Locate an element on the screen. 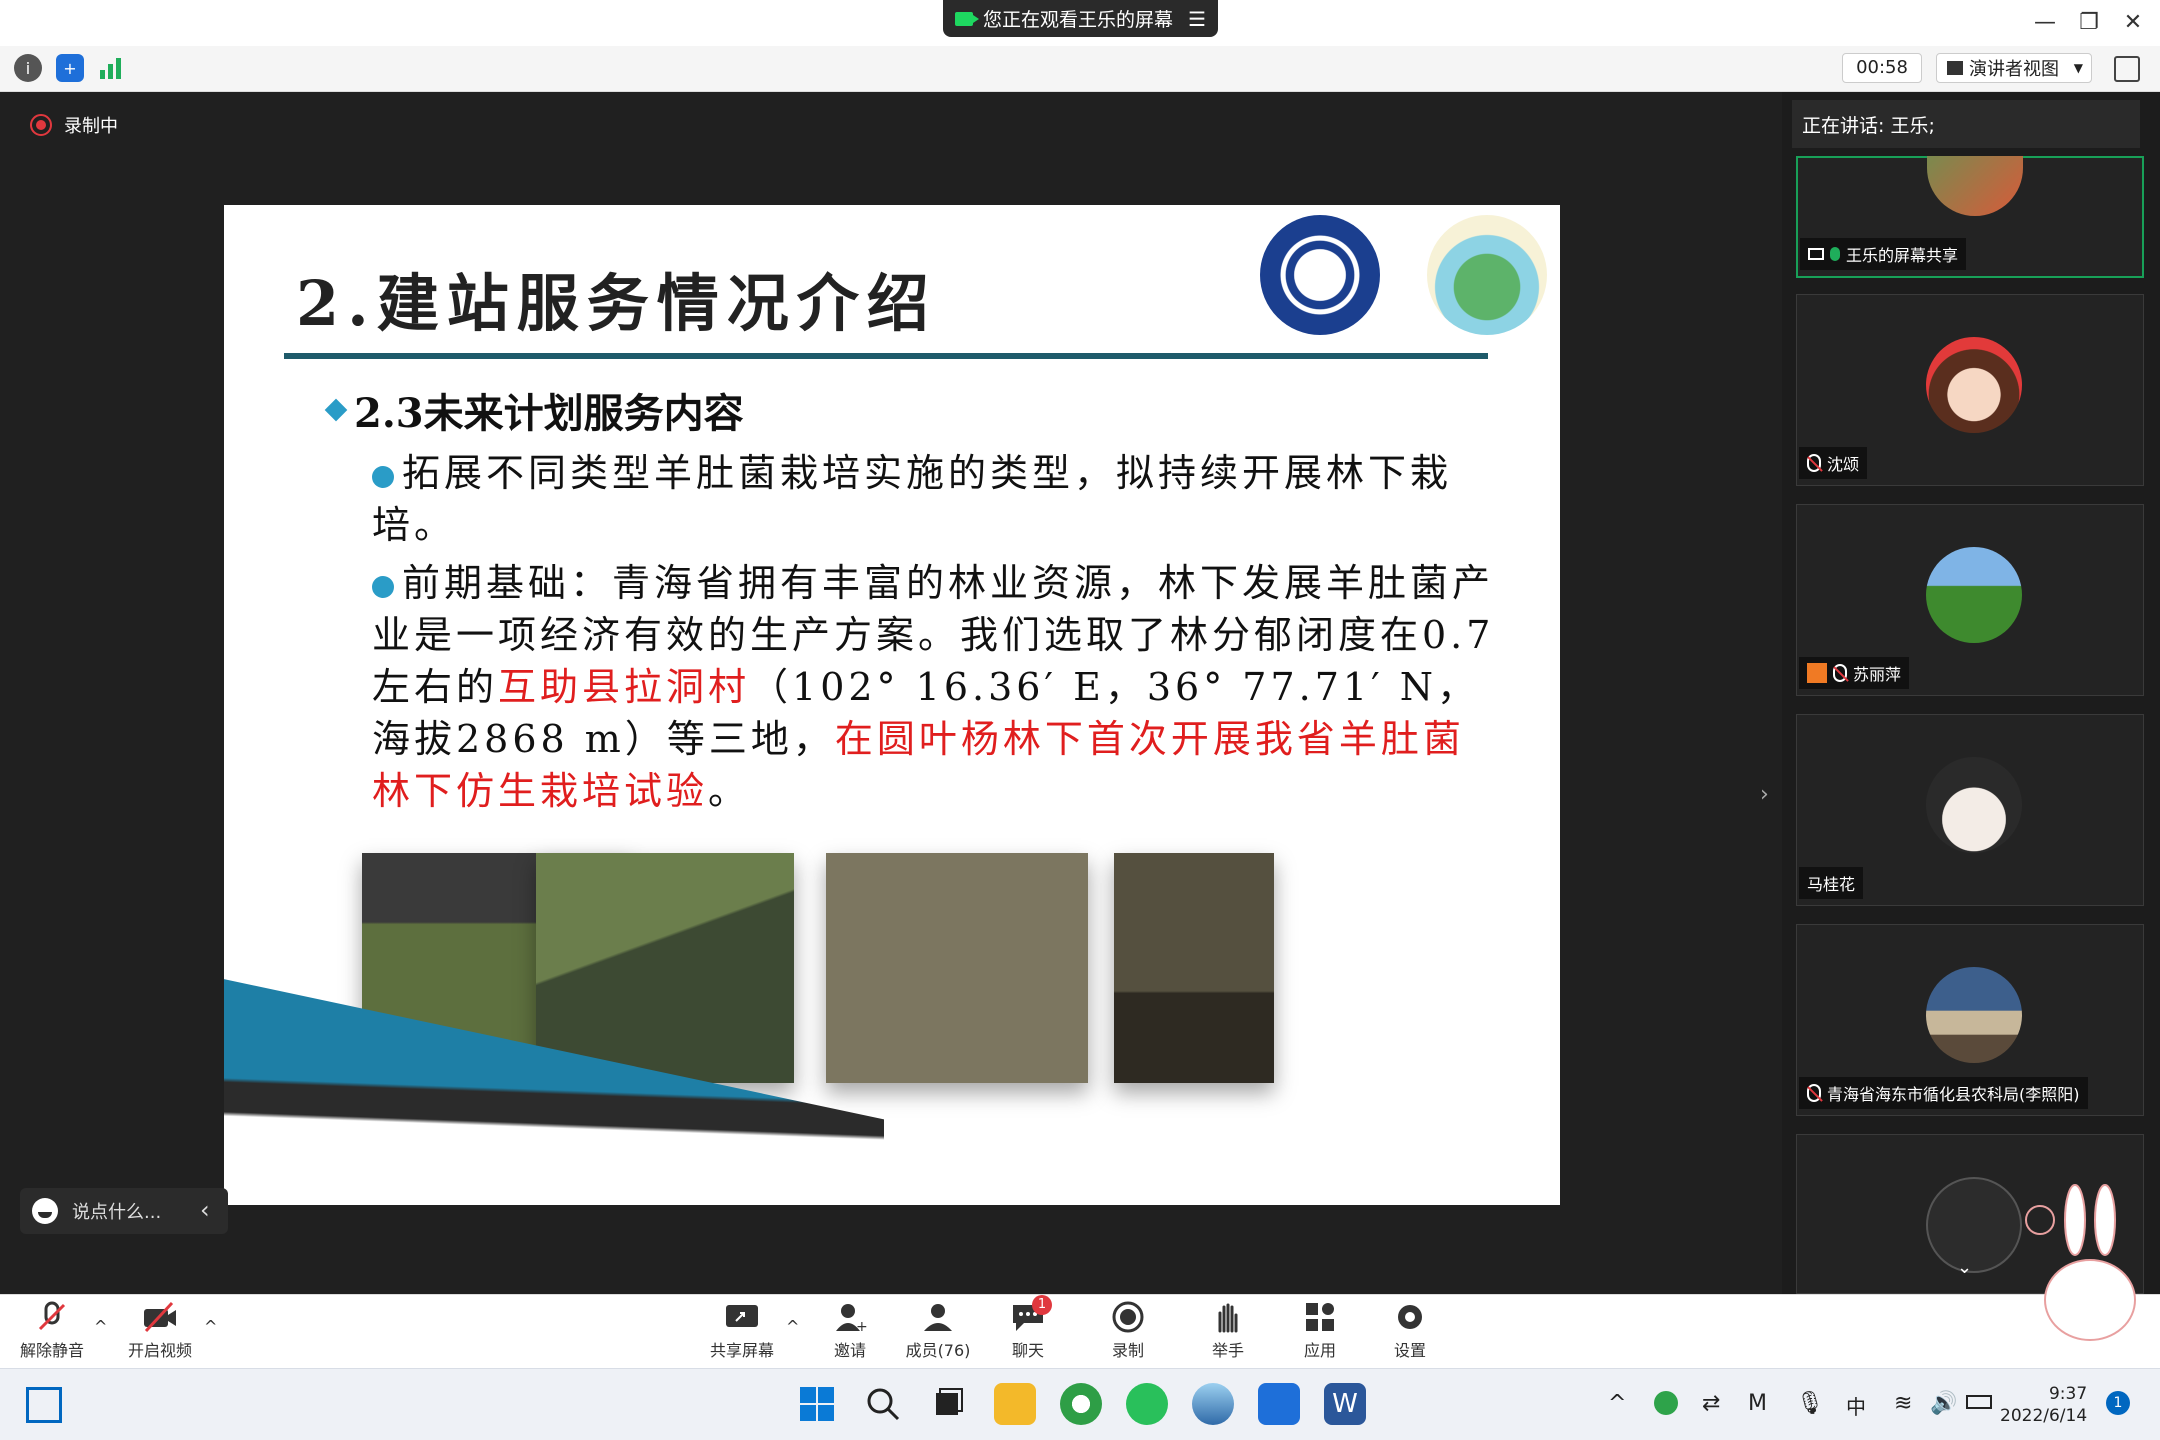  invite-button: + 邀请 is located at coordinates (850, 1331).